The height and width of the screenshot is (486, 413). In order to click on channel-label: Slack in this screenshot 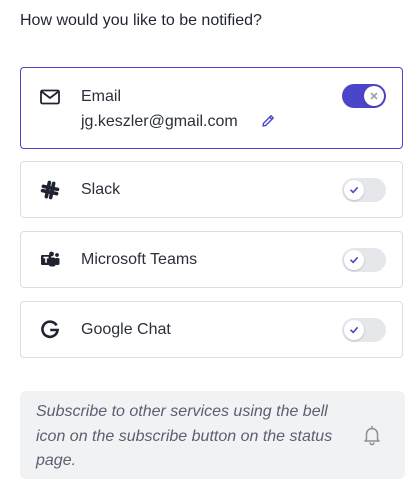, I will do `click(101, 189)`.